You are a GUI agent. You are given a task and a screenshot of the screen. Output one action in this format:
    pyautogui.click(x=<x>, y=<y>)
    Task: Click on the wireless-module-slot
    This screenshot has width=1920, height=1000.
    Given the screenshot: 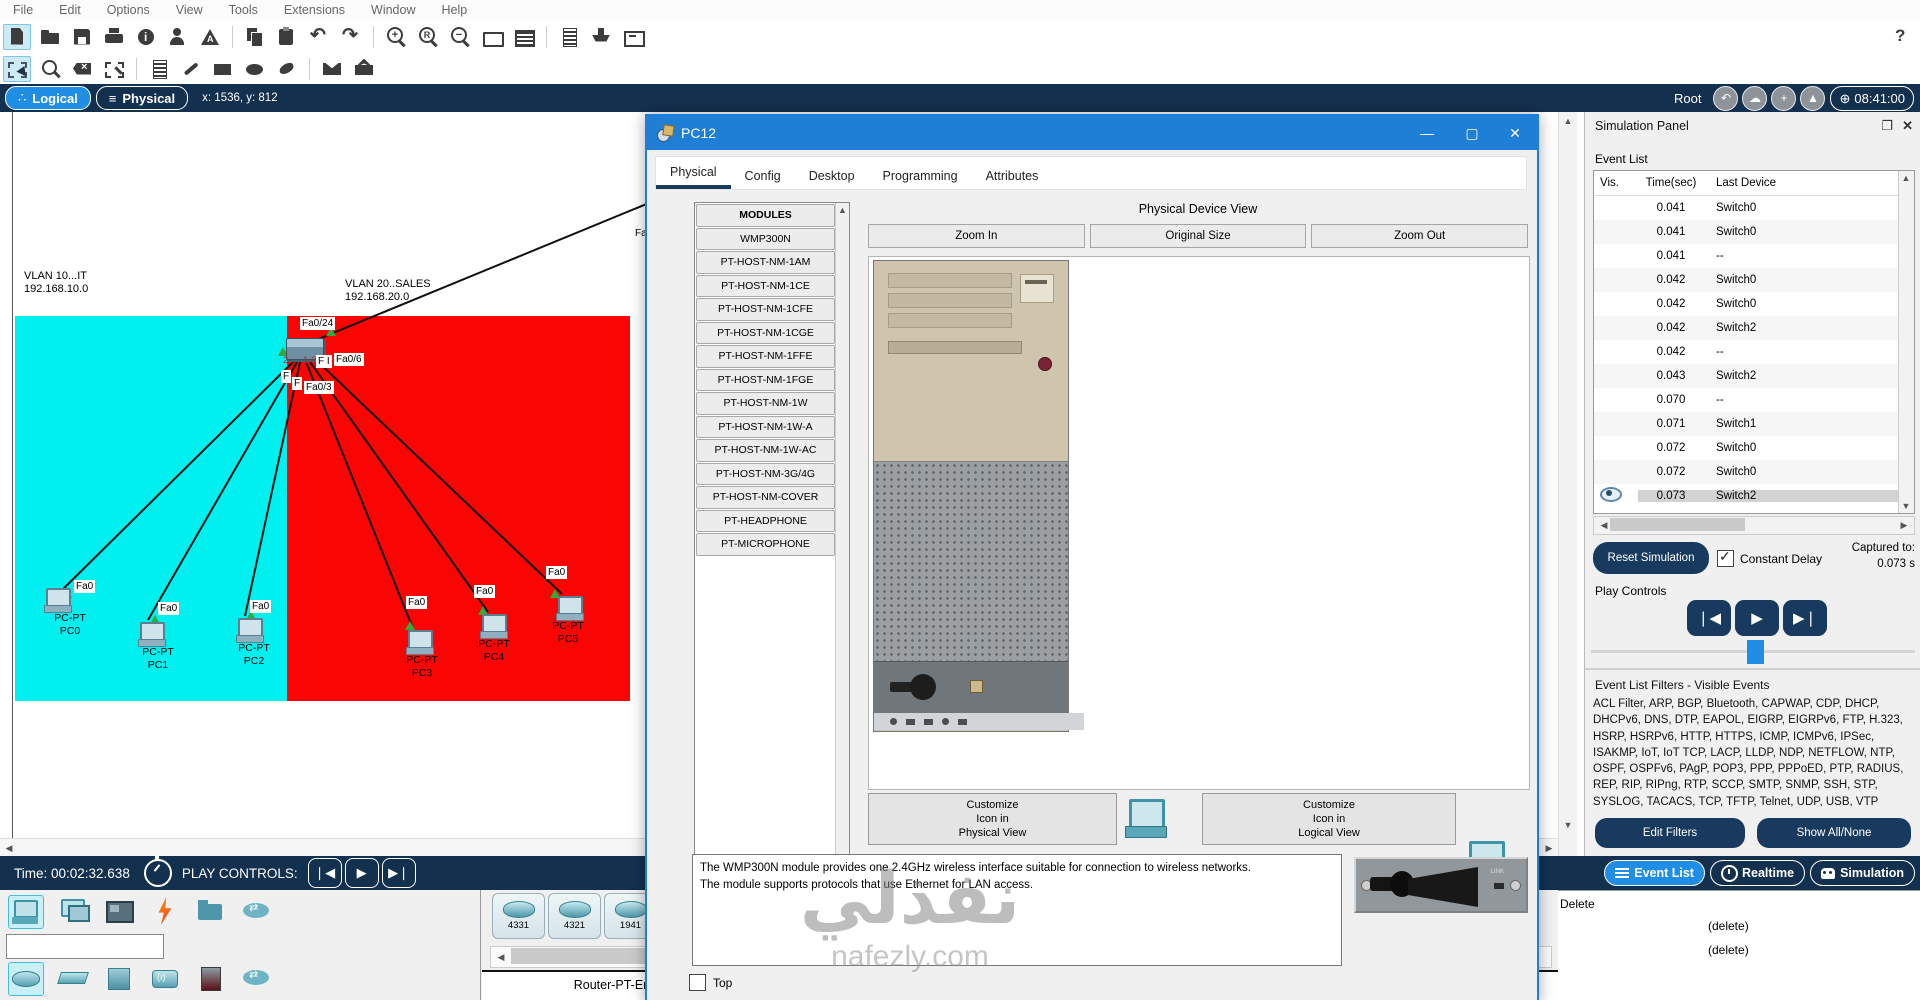 What is the action you would take?
    pyautogui.click(x=971, y=687)
    